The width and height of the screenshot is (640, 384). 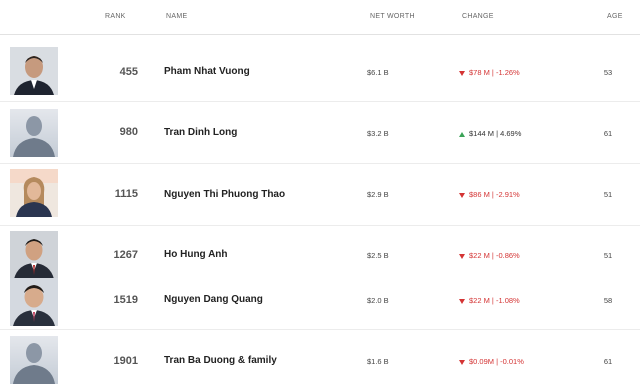 I want to click on up-arrow-icon, so click(x=462, y=134).